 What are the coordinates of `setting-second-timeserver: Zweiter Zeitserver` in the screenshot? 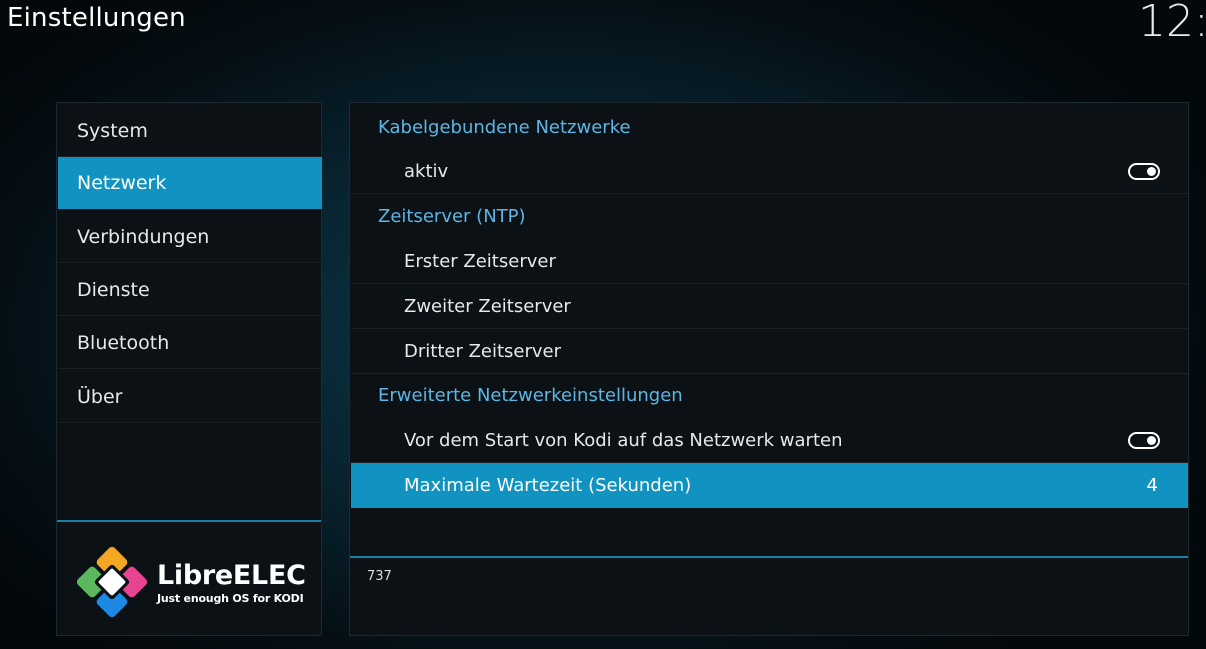 It's located at (769, 306).